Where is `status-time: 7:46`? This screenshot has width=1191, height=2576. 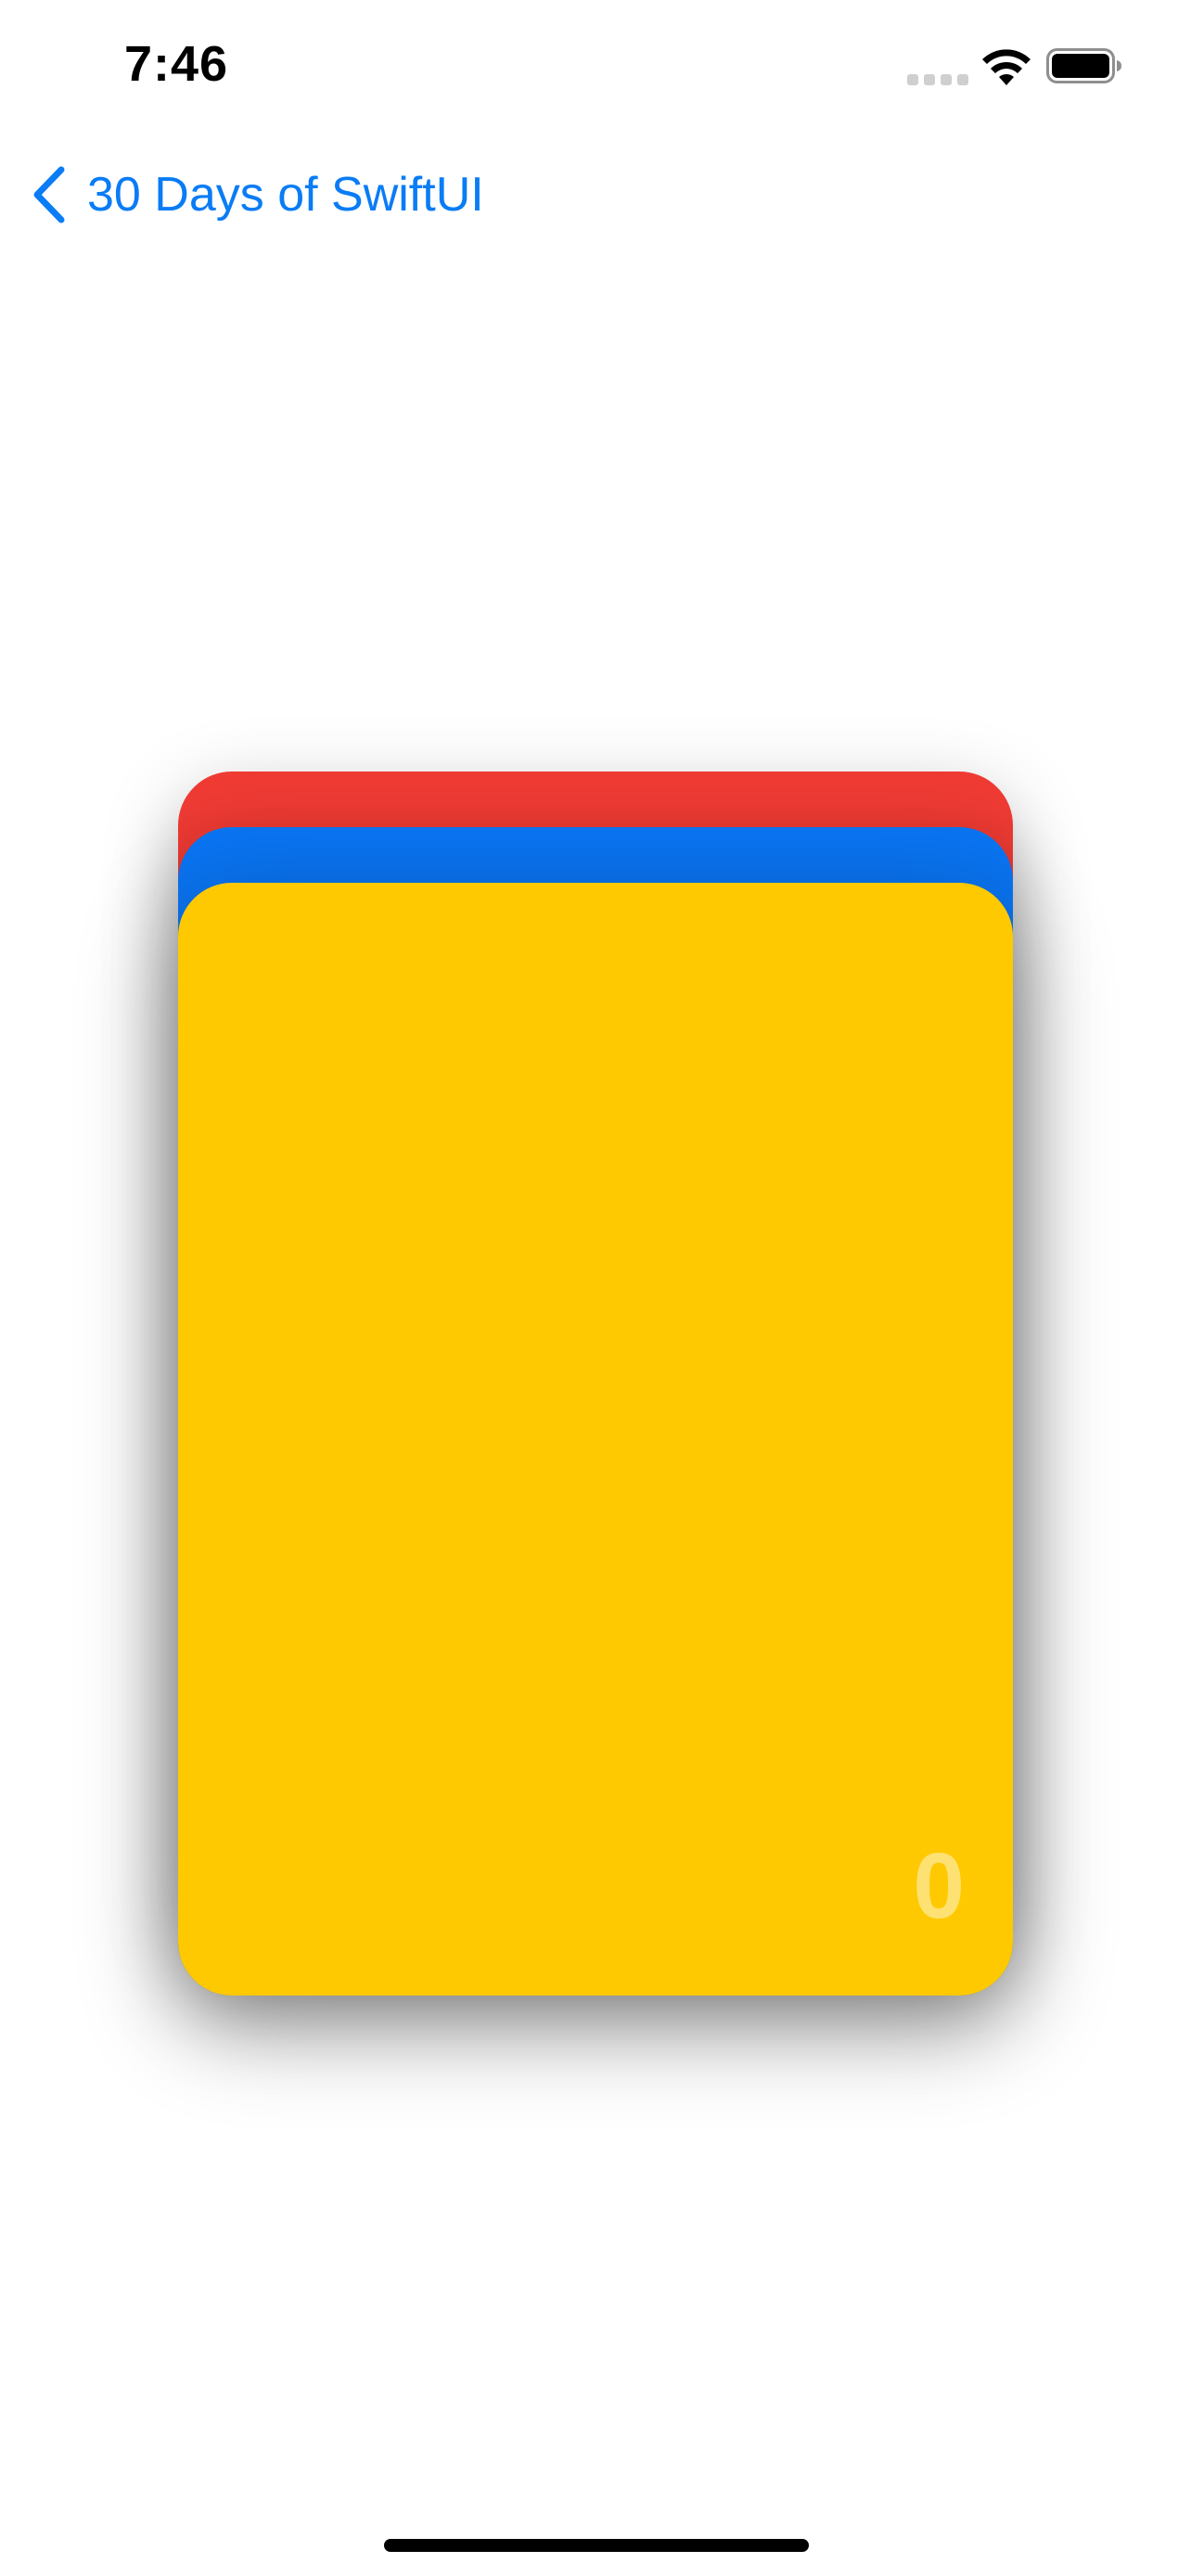 status-time: 7:46 is located at coordinates (177, 64).